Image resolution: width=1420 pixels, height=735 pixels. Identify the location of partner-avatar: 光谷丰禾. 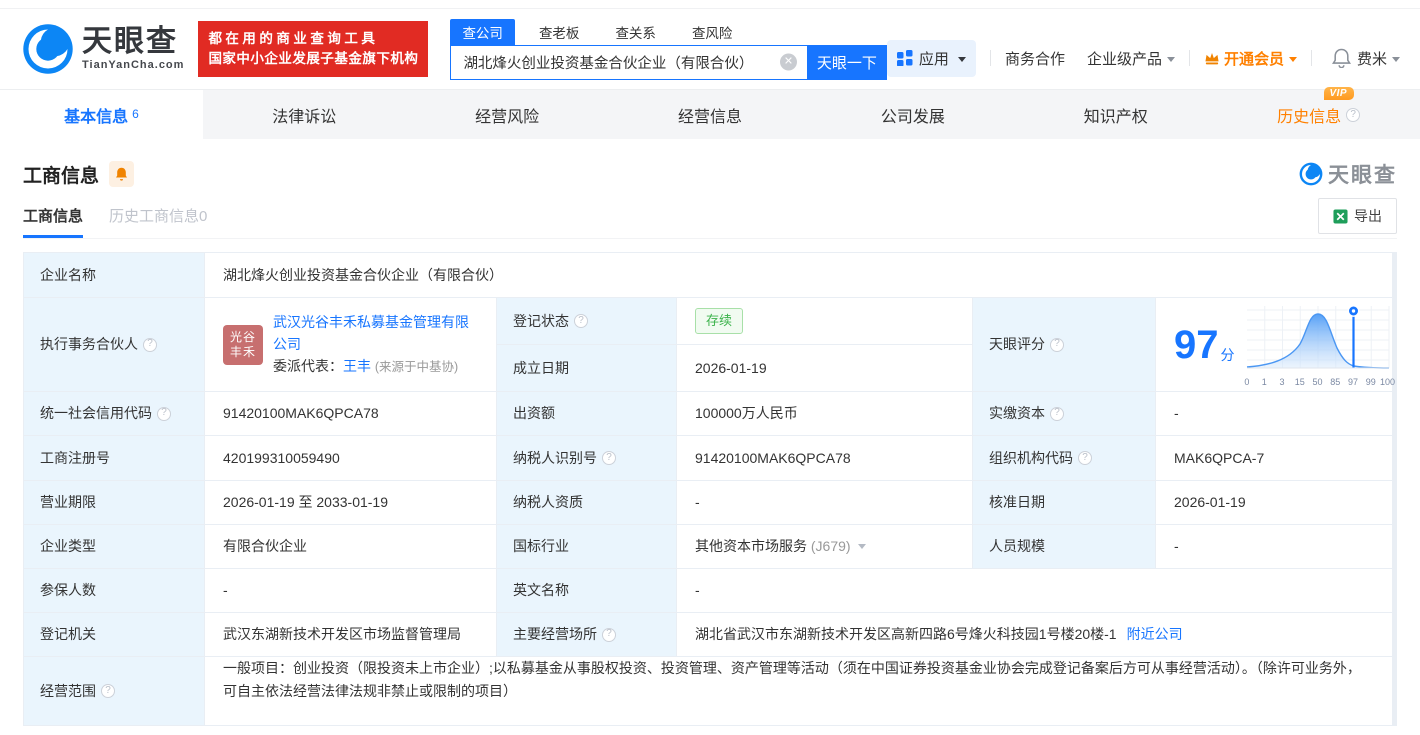
(243, 344).